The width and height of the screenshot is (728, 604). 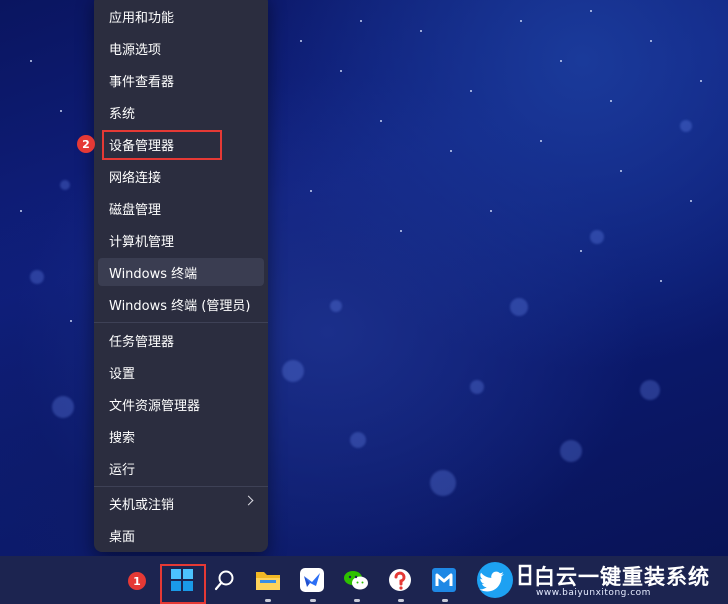 What do you see at coordinates (162, 145) in the screenshot?
I see `device-manager-highlight-box` at bounding box center [162, 145].